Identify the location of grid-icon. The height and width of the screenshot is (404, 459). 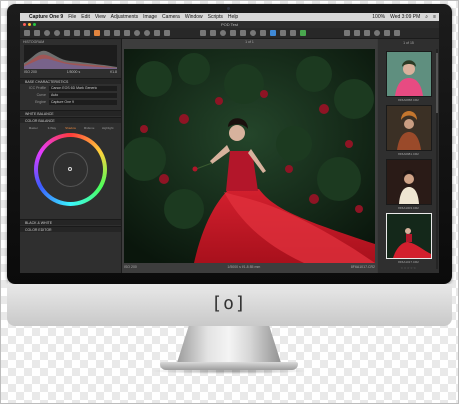
(377, 33).